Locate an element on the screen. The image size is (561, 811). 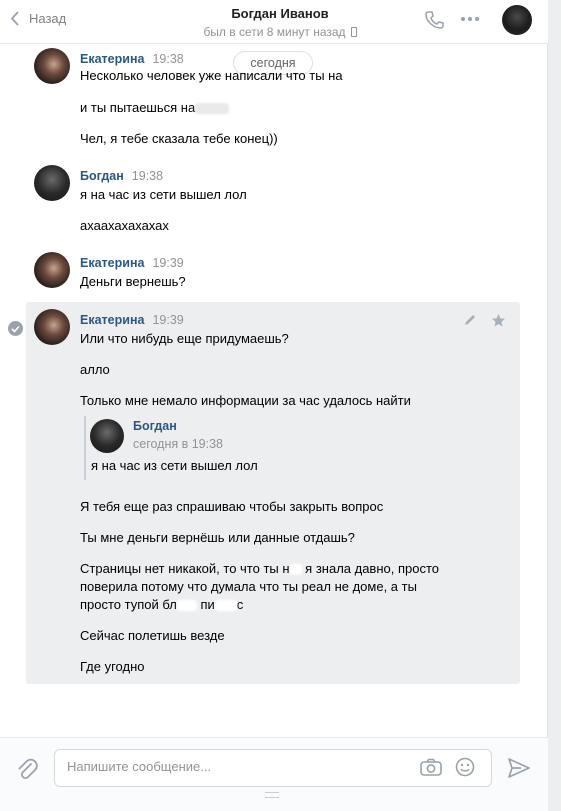
forwarded-date: сегодня в 19:38 is located at coordinates (178, 444).